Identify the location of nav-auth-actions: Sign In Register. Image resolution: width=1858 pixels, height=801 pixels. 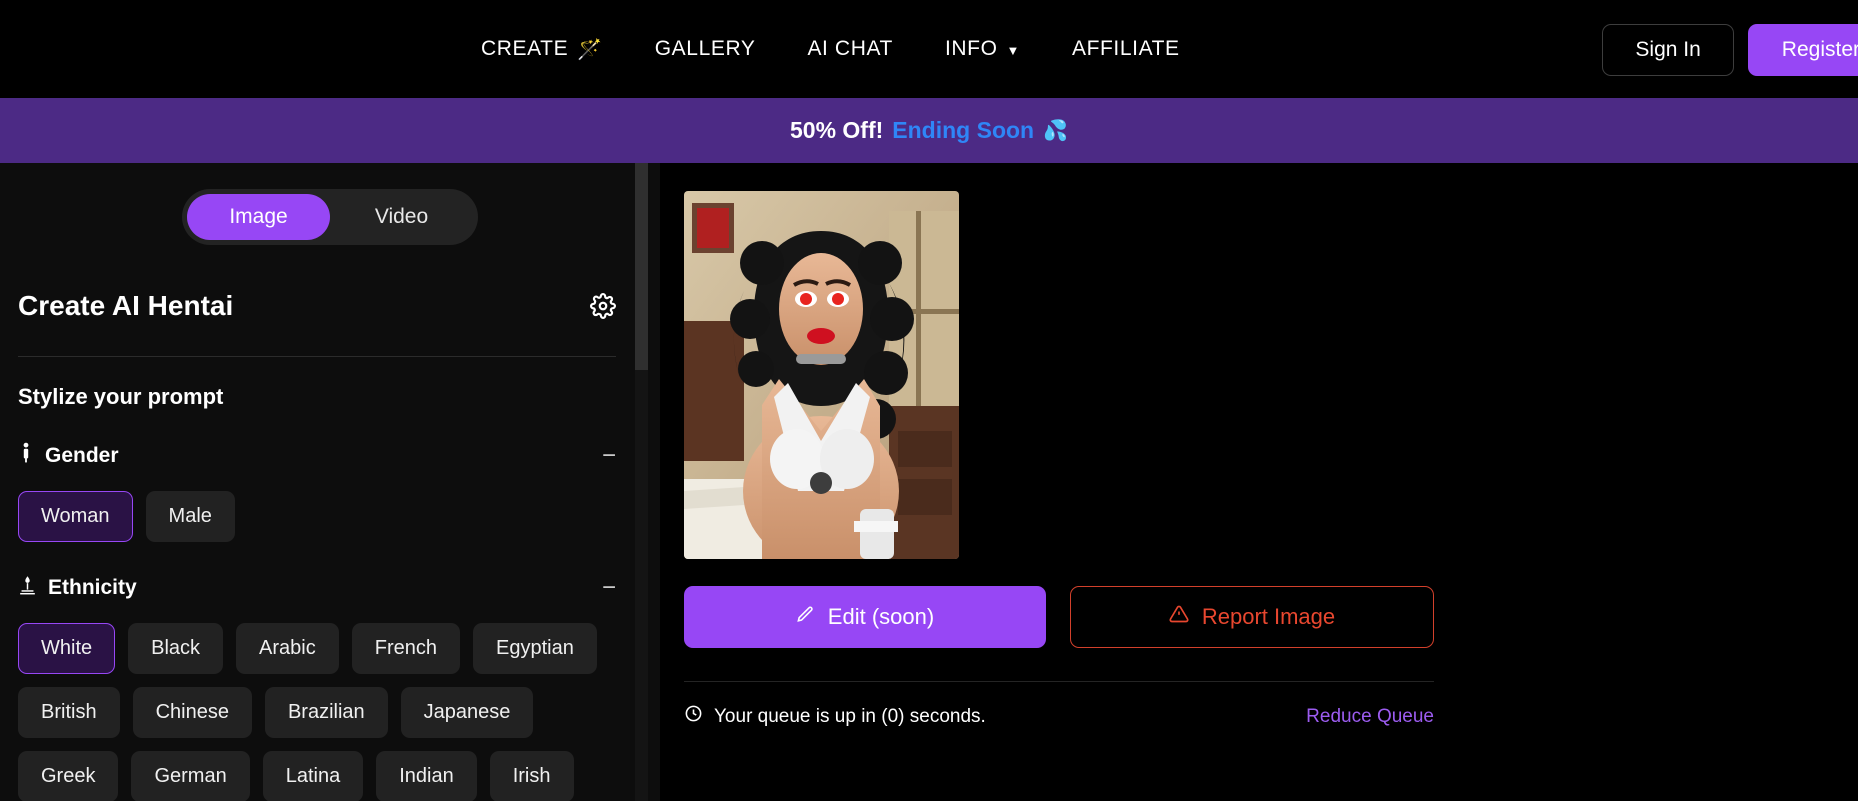
(1730, 50).